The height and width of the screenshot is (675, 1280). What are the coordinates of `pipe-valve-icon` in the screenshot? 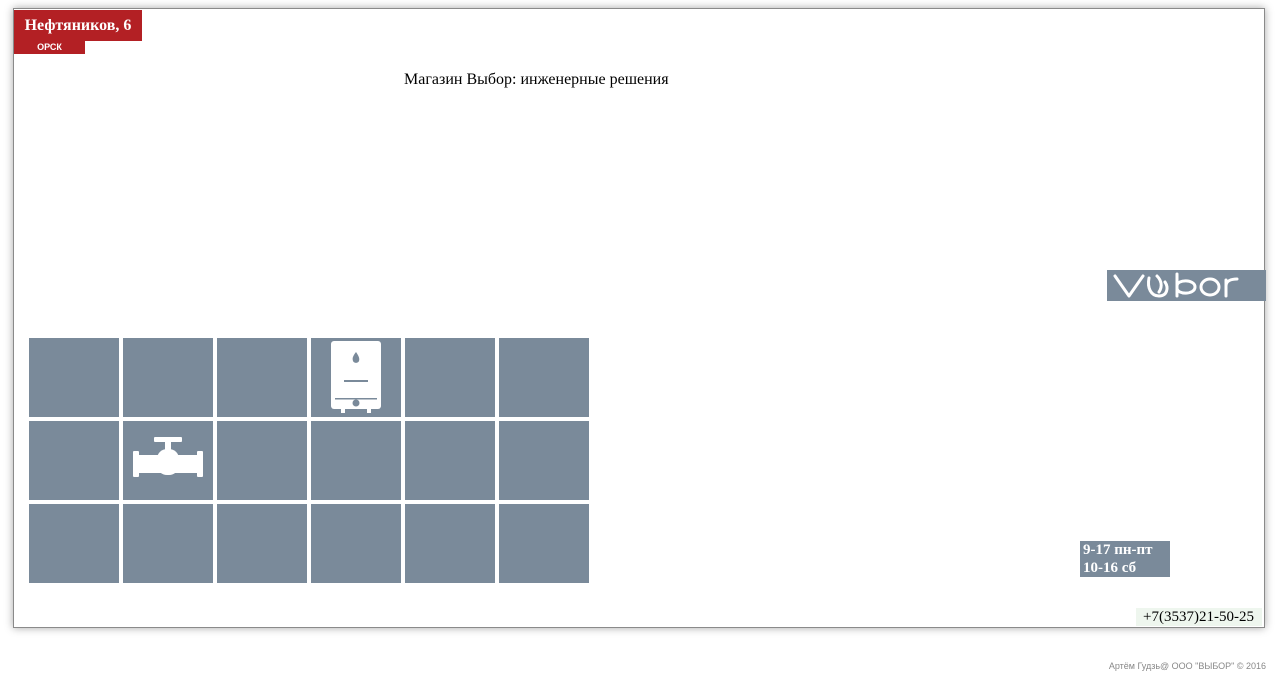 It's located at (168, 457).